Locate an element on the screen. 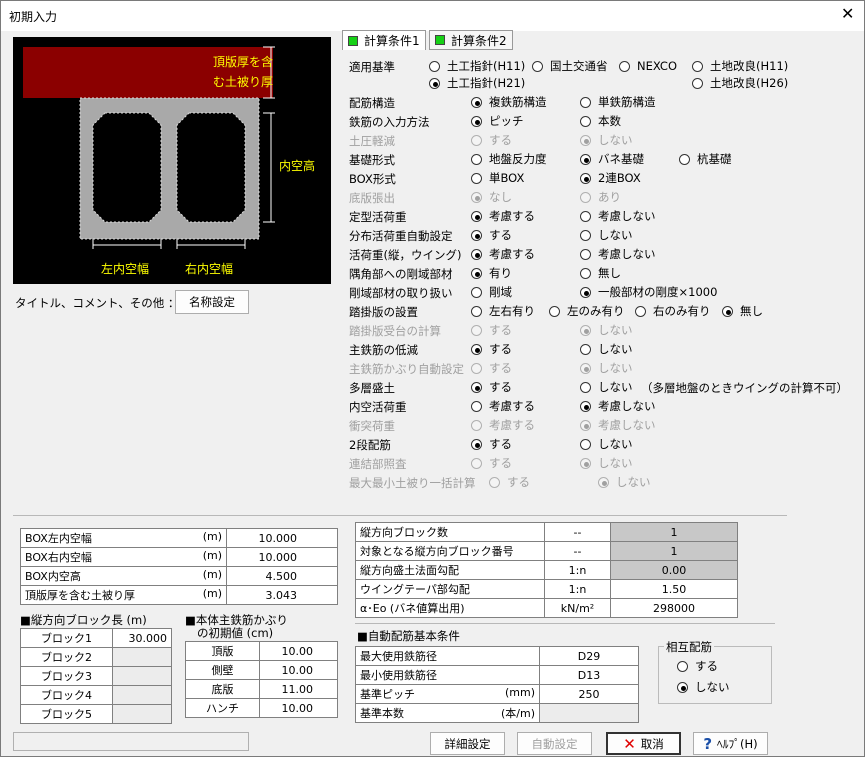 This screenshot has height=757, width=865. standard-option-nexco: NEXCO is located at coordinates (648, 66).